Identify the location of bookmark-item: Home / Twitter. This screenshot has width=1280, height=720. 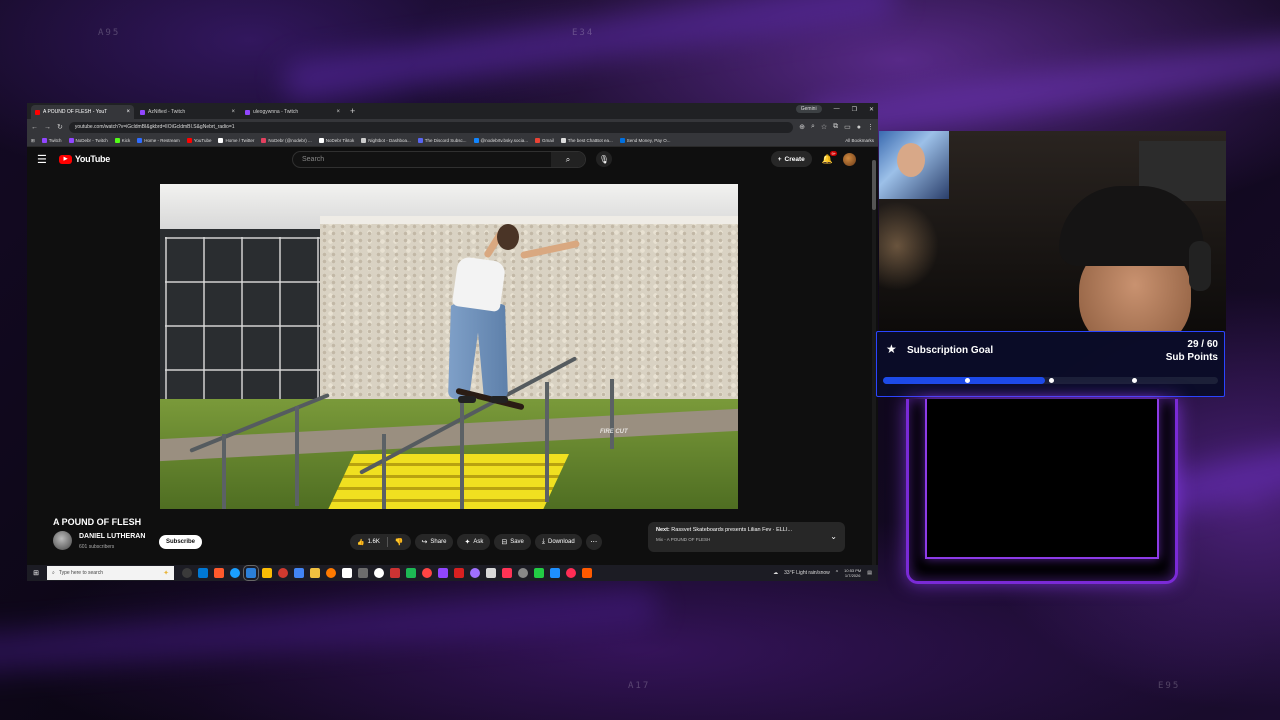
(236, 140).